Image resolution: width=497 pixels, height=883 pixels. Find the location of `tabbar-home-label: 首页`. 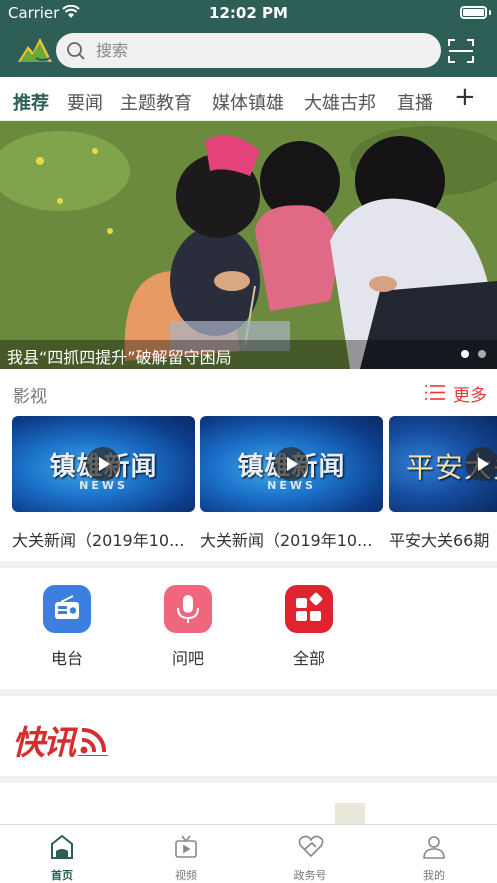

tabbar-home-label: 首页 is located at coordinates (62, 875).